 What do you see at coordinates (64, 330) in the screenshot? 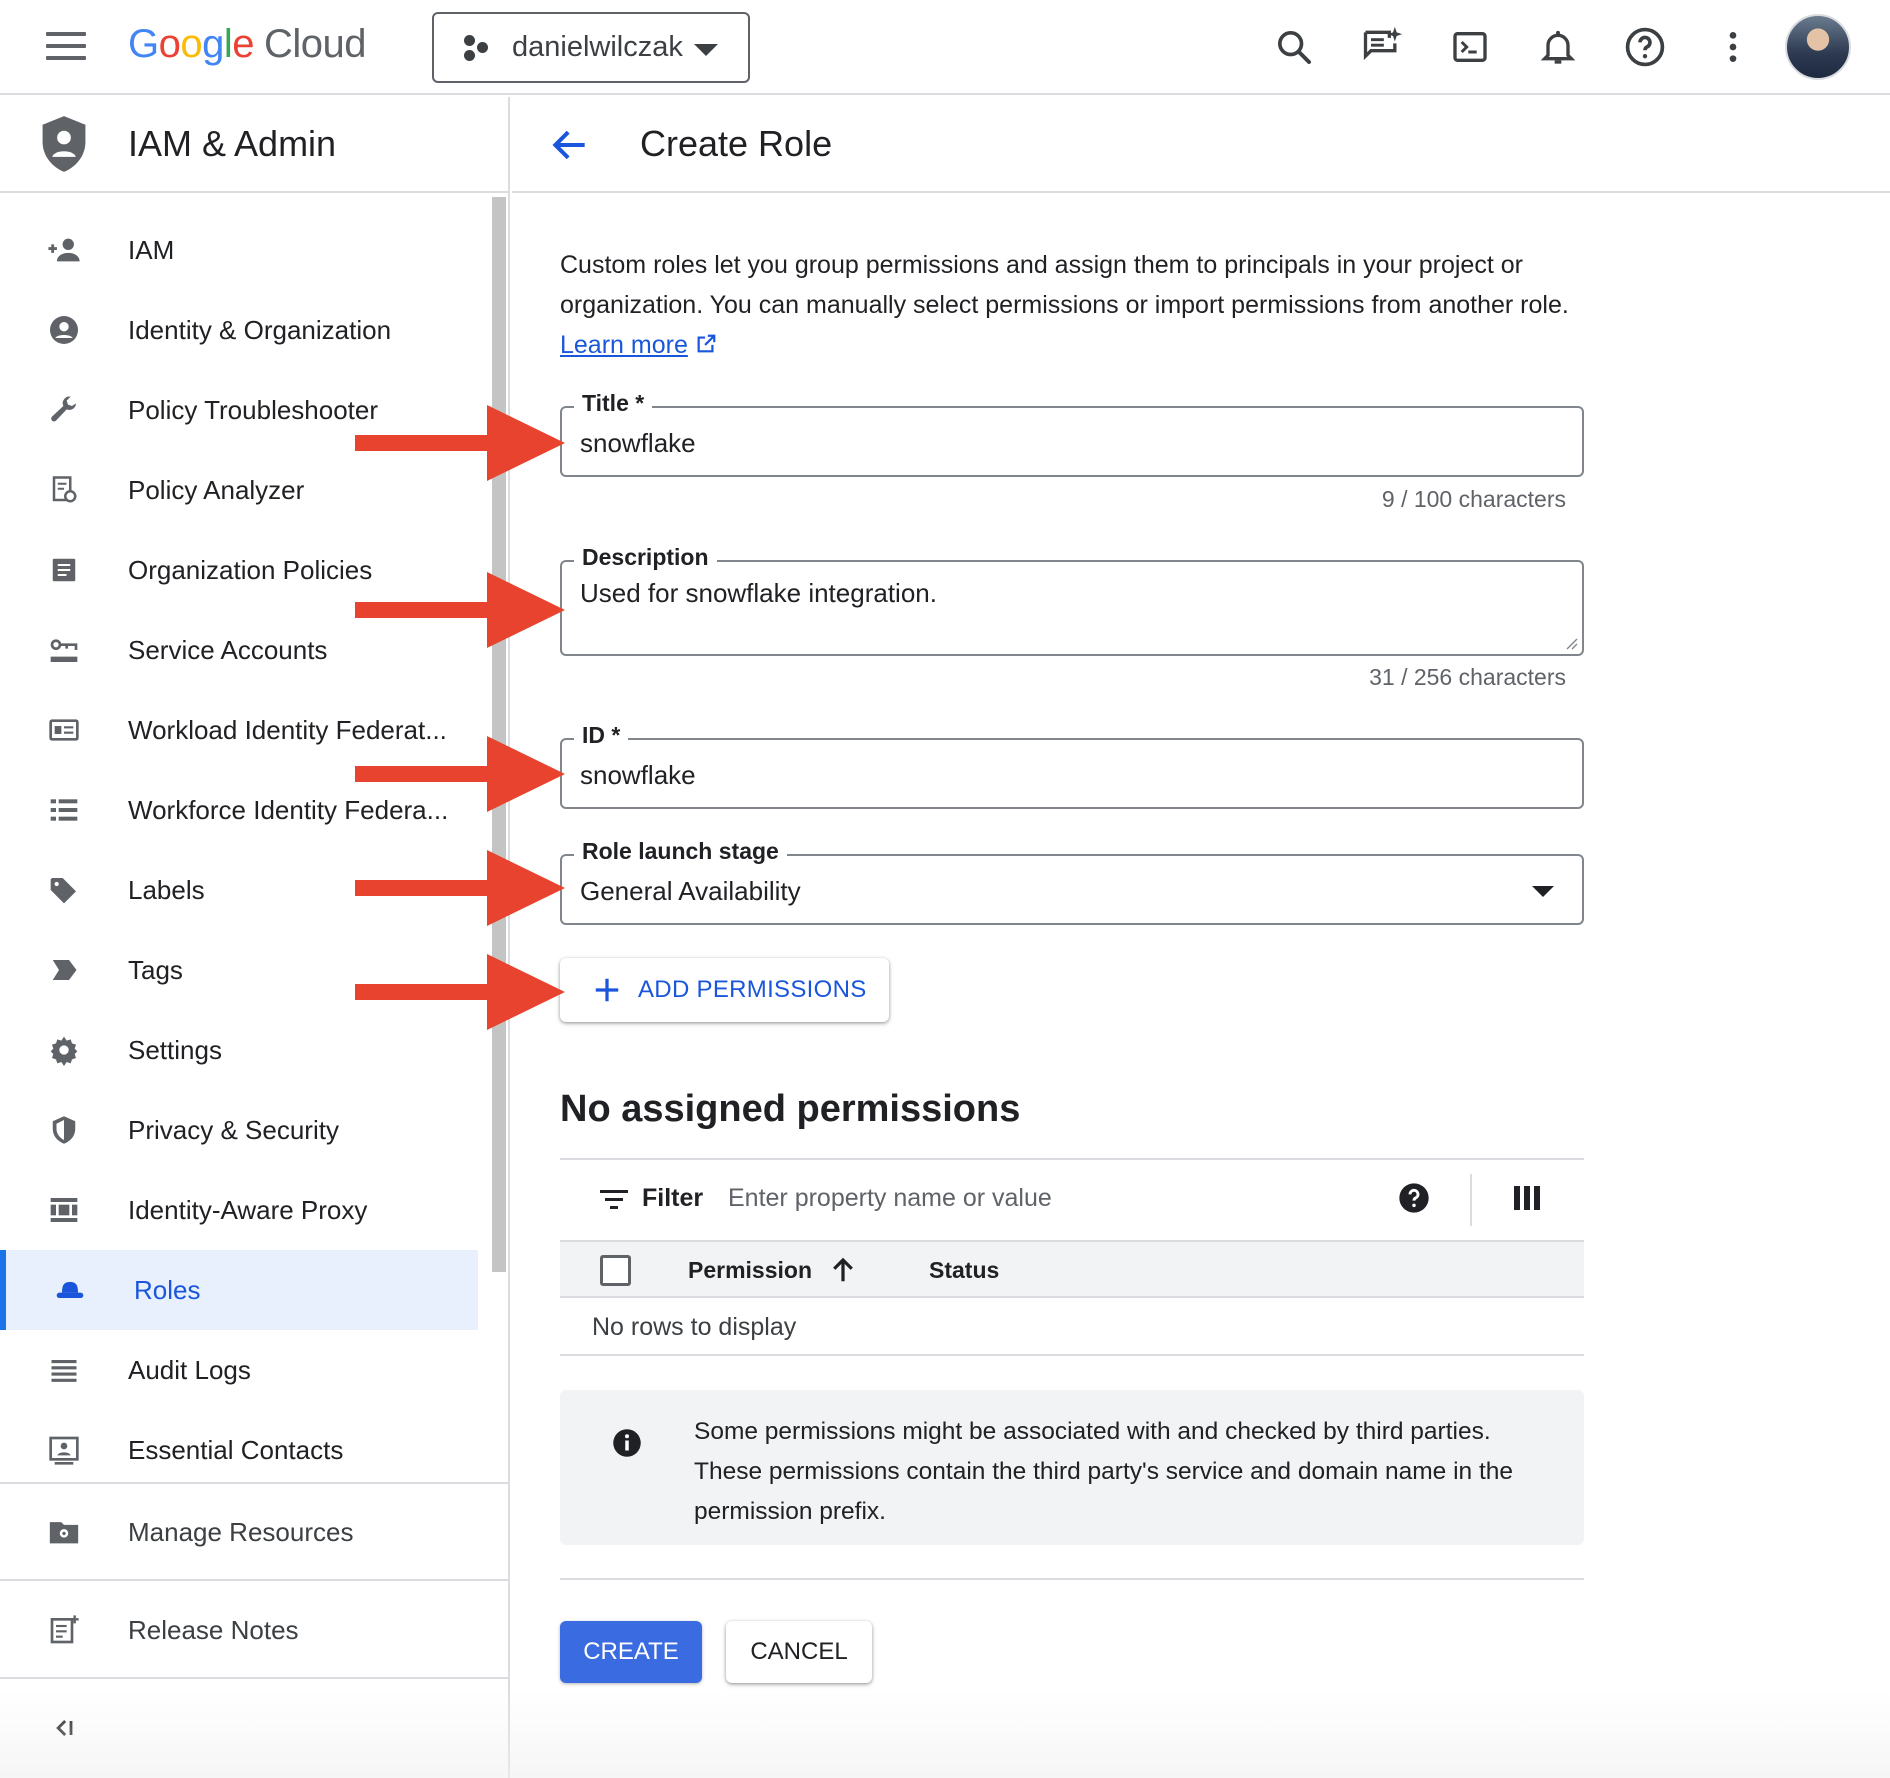
I see `account-circle-icon` at bounding box center [64, 330].